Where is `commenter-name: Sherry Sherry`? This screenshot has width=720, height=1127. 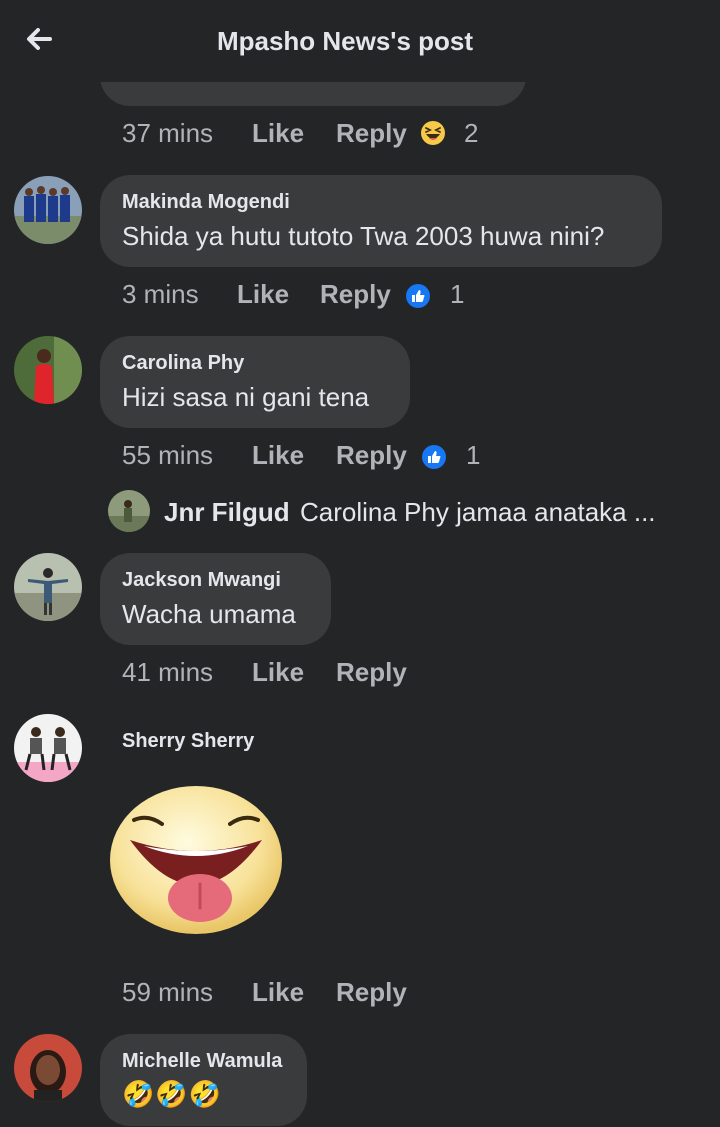
commenter-name: Sherry Sherry is located at coordinates (188, 741).